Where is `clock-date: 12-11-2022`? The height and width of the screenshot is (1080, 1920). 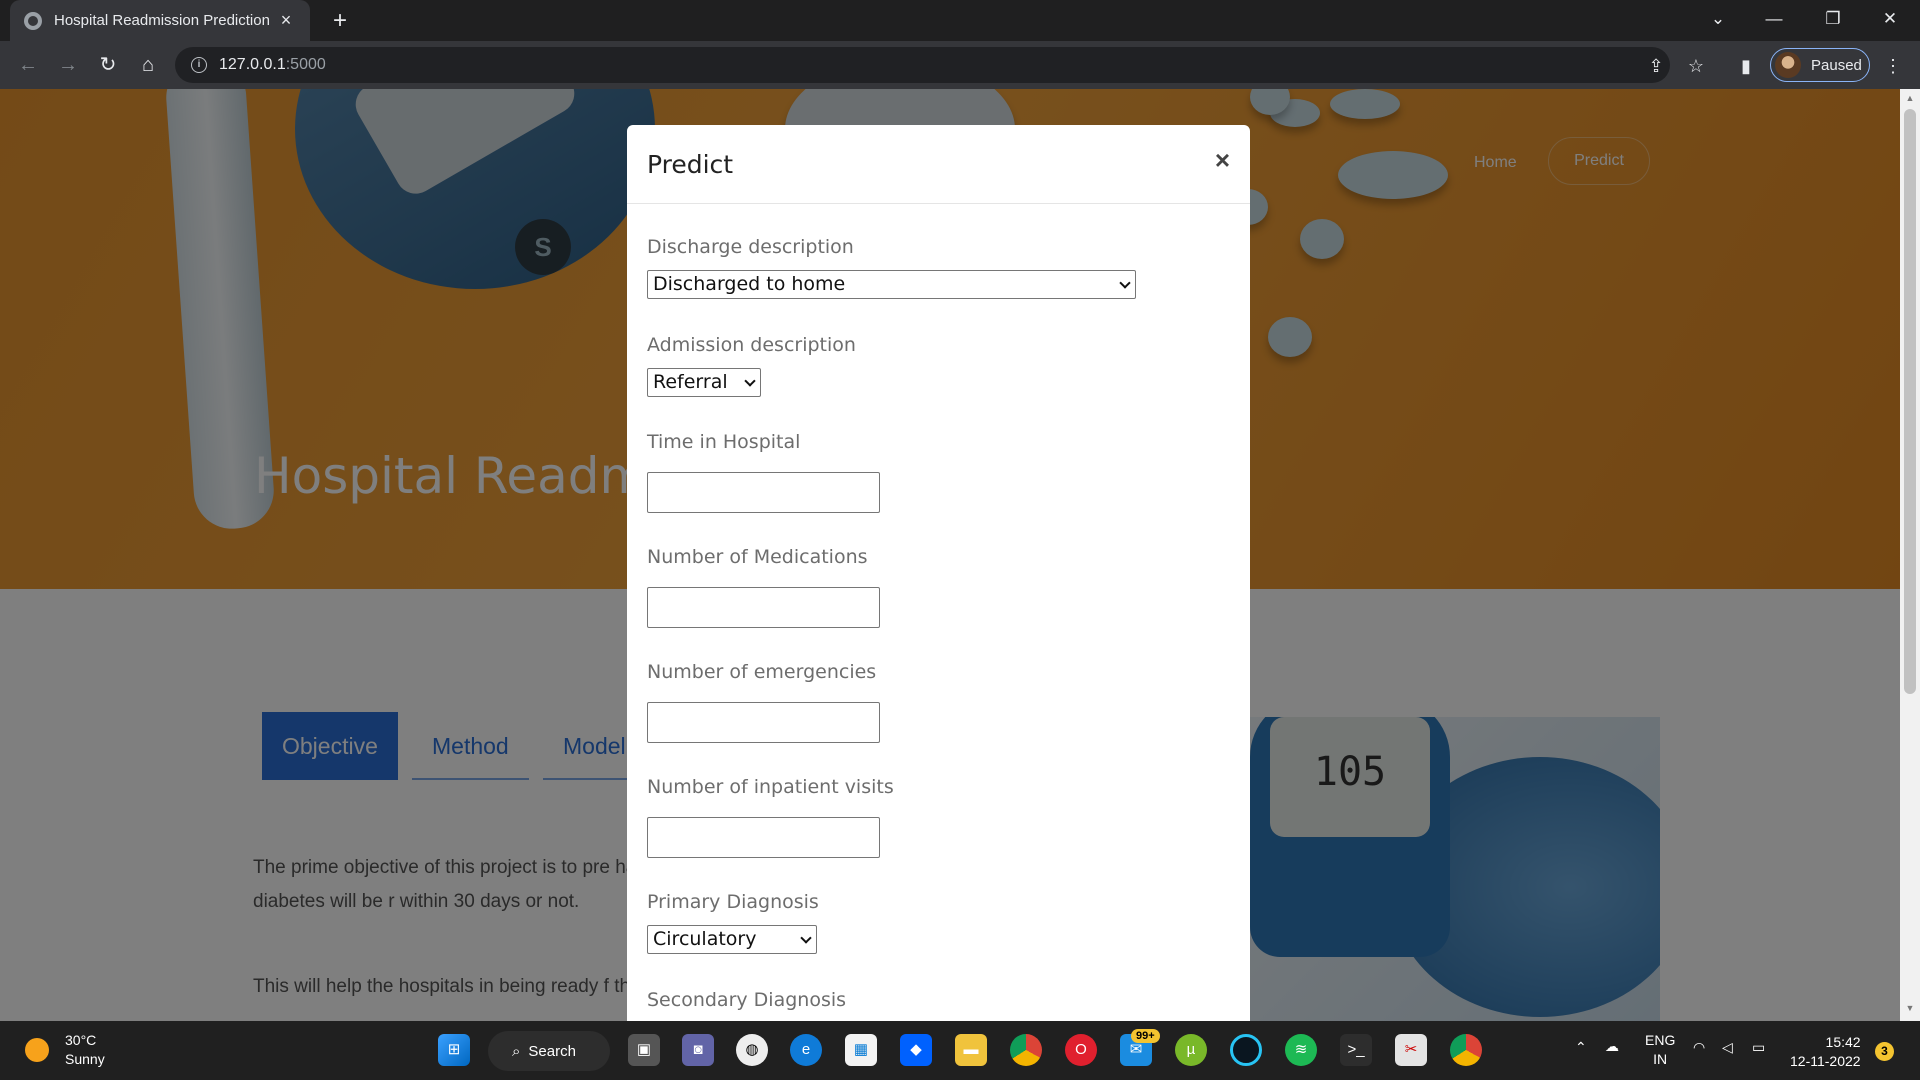 clock-date: 12-11-2022 is located at coordinates (1825, 1061).